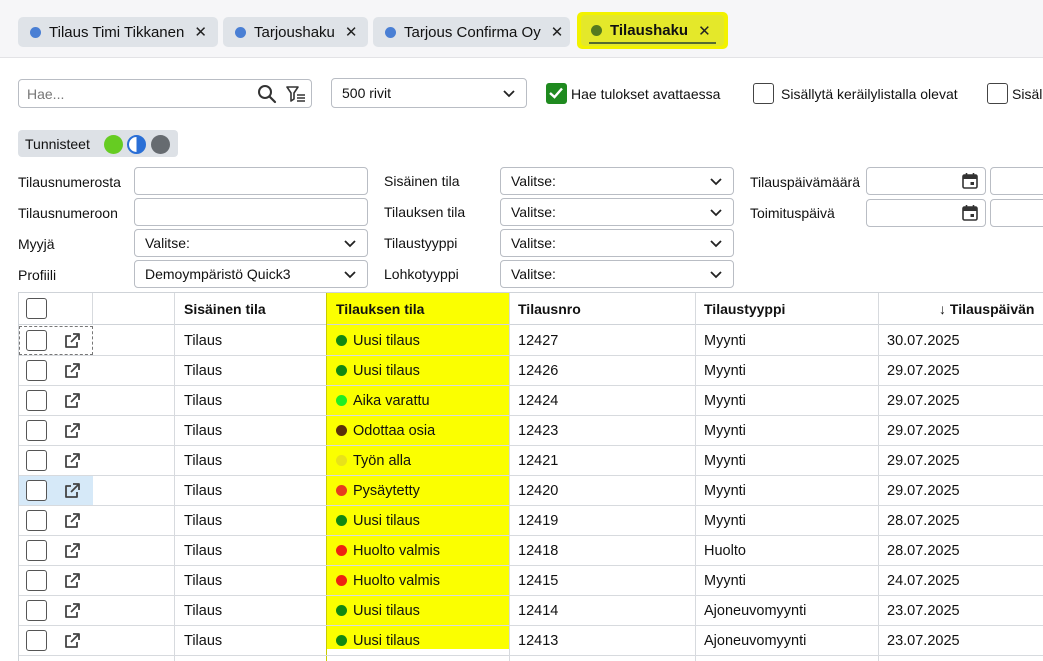 Image resolution: width=1043 pixels, height=661 pixels. What do you see at coordinates (251, 243) in the screenshot?
I see `seller-select: Valitse:` at bounding box center [251, 243].